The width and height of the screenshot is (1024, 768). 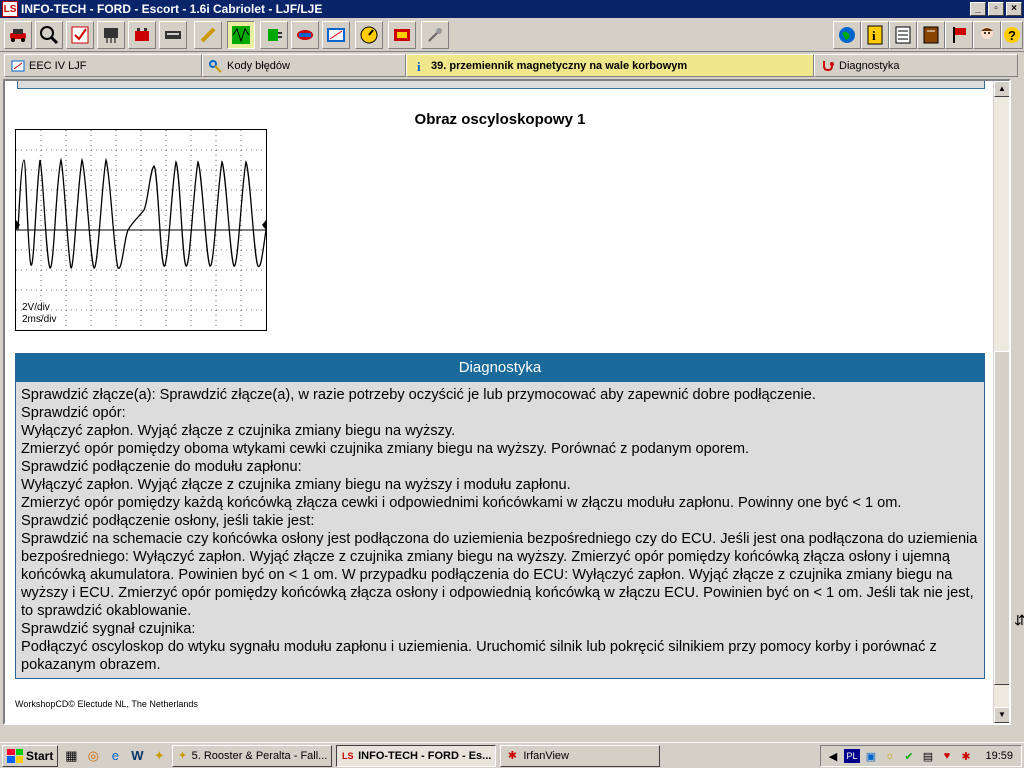 What do you see at coordinates (15, 755) in the screenshot?
I see `windows-logo-icon` at bounding box center [15, 755].